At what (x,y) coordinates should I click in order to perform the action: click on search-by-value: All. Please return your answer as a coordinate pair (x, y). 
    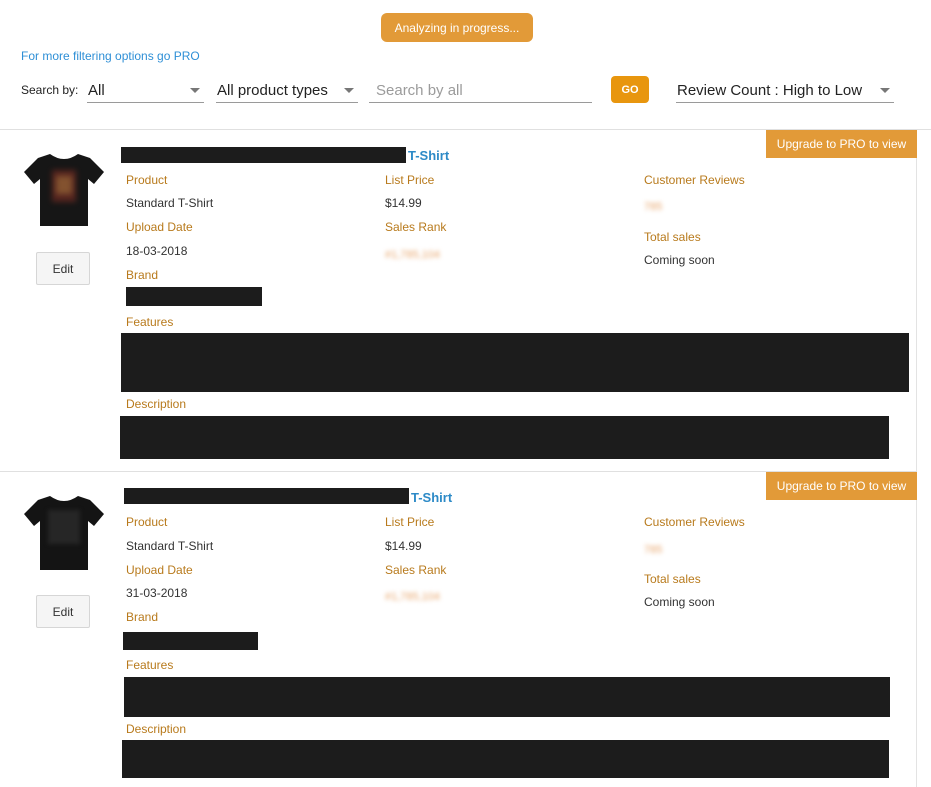
    Looking at the image, I should click on (96, 90).